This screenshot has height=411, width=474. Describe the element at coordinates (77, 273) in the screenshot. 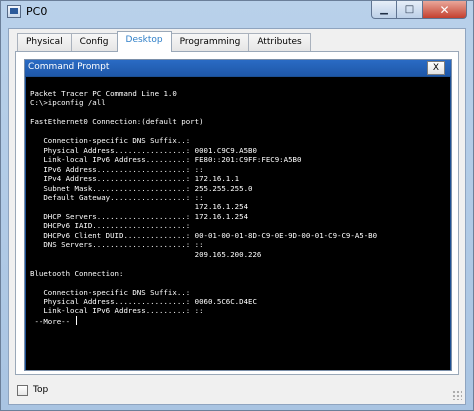

I see `console-line: Bluetooth Connection:` at that location.